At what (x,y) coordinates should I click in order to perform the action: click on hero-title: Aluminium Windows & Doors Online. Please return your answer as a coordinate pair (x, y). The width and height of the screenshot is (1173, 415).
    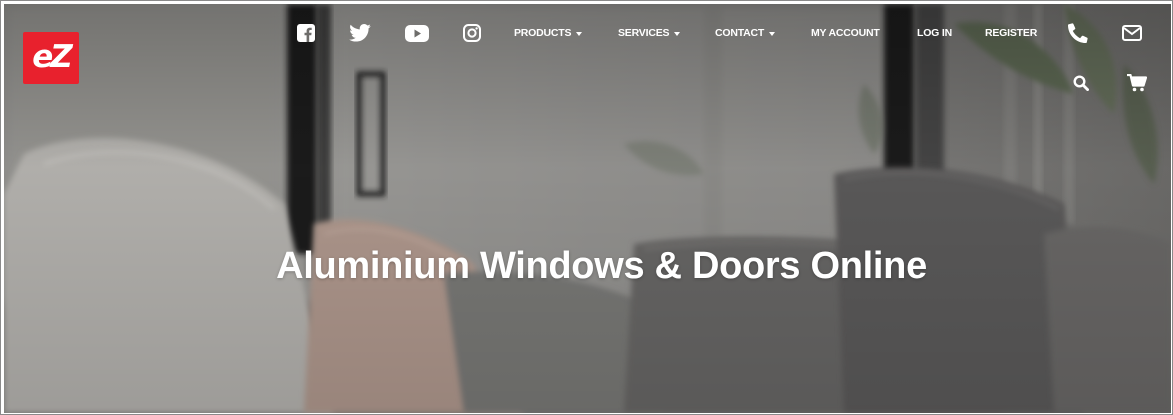
    Looking at the image, I should click on (601, 266).